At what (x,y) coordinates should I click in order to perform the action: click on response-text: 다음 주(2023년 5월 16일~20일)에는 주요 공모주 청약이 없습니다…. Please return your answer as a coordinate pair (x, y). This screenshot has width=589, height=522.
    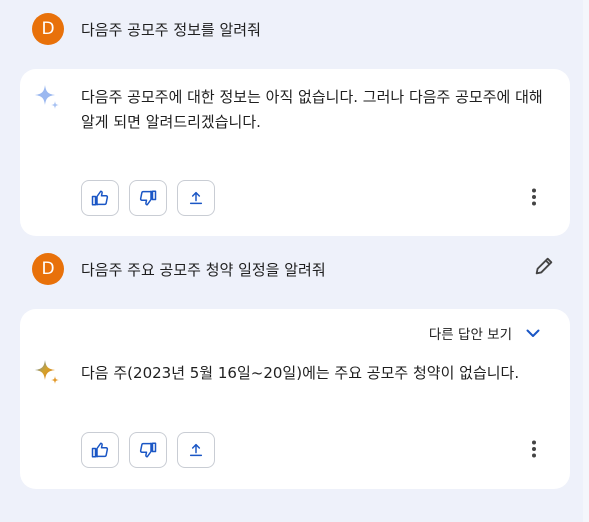
    Looking at the image, I should click on (300, 373).